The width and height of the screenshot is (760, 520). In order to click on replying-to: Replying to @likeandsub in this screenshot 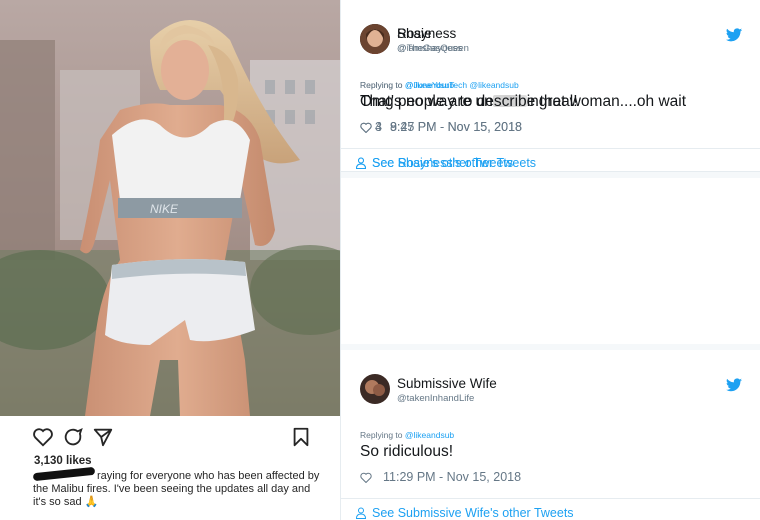, I will do `click(407, 435)`.